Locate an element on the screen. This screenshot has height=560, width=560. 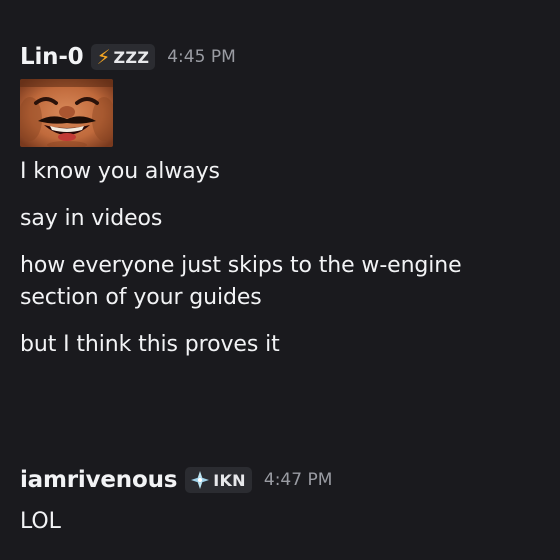
server-tag-label: ZZZ is located at coordinates (131, 57).